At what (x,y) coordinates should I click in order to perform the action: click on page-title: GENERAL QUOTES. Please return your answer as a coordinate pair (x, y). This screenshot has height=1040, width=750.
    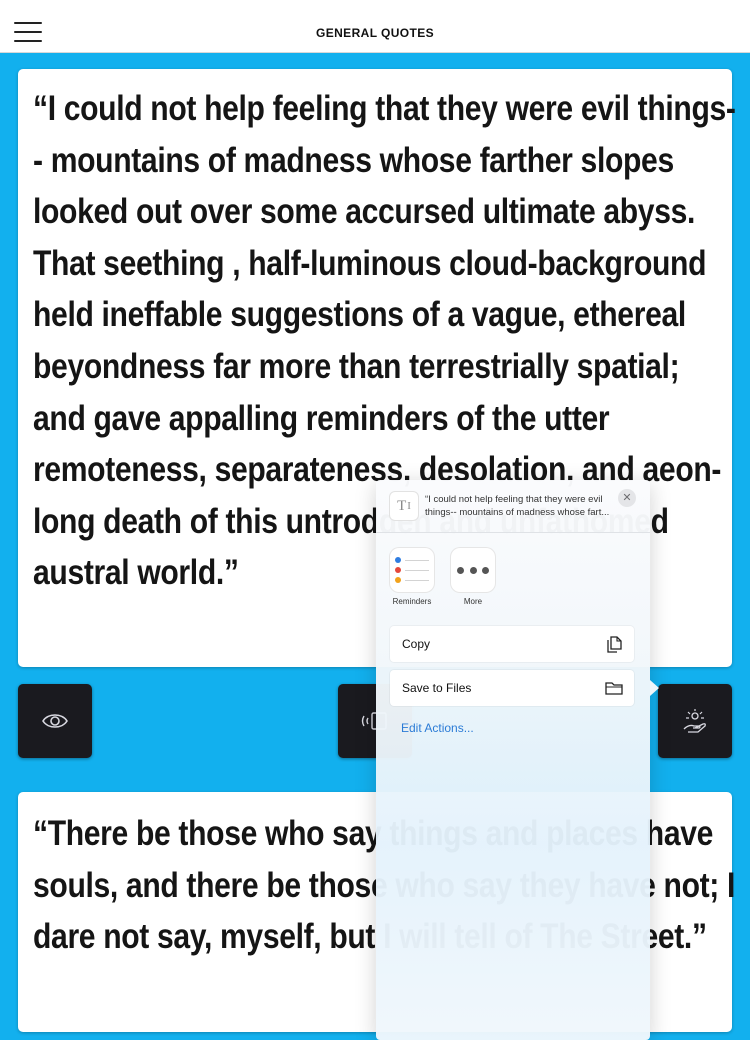
    Looking at the image, I should click on (375, 33).